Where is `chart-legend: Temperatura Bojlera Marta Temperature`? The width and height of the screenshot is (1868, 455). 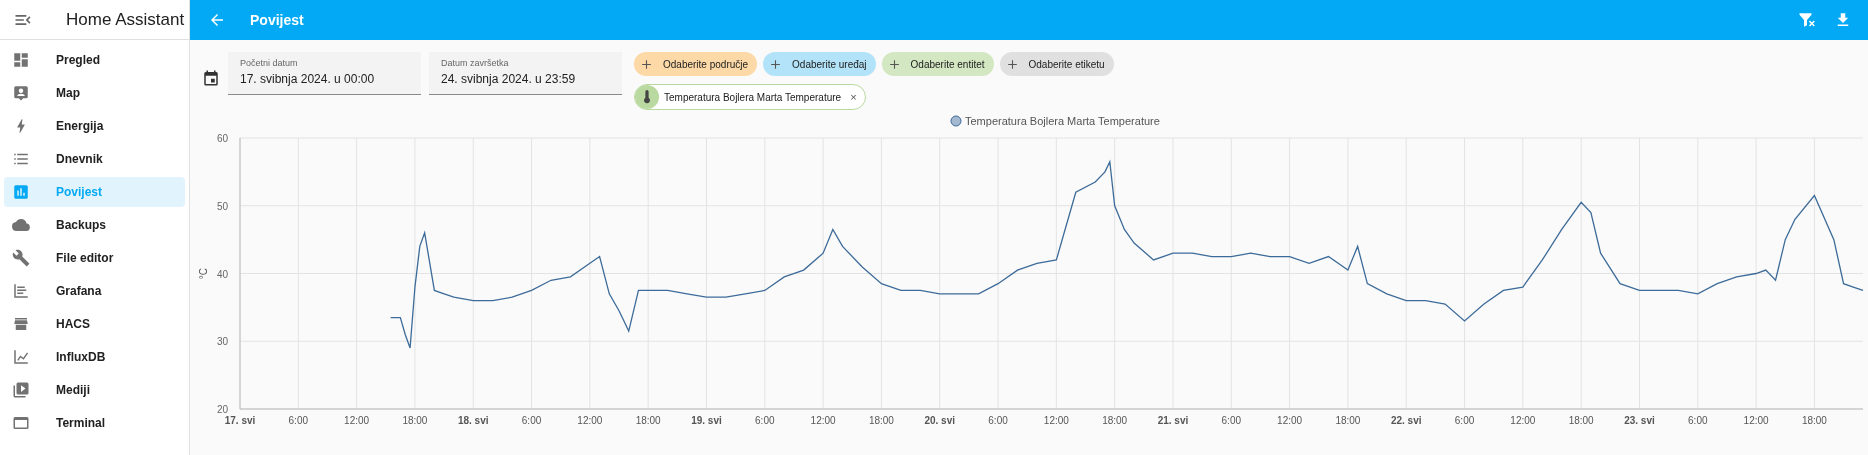
chart-legend: Temperatura Bojlera Marta Temperature is located at coordinates (1055, 121).